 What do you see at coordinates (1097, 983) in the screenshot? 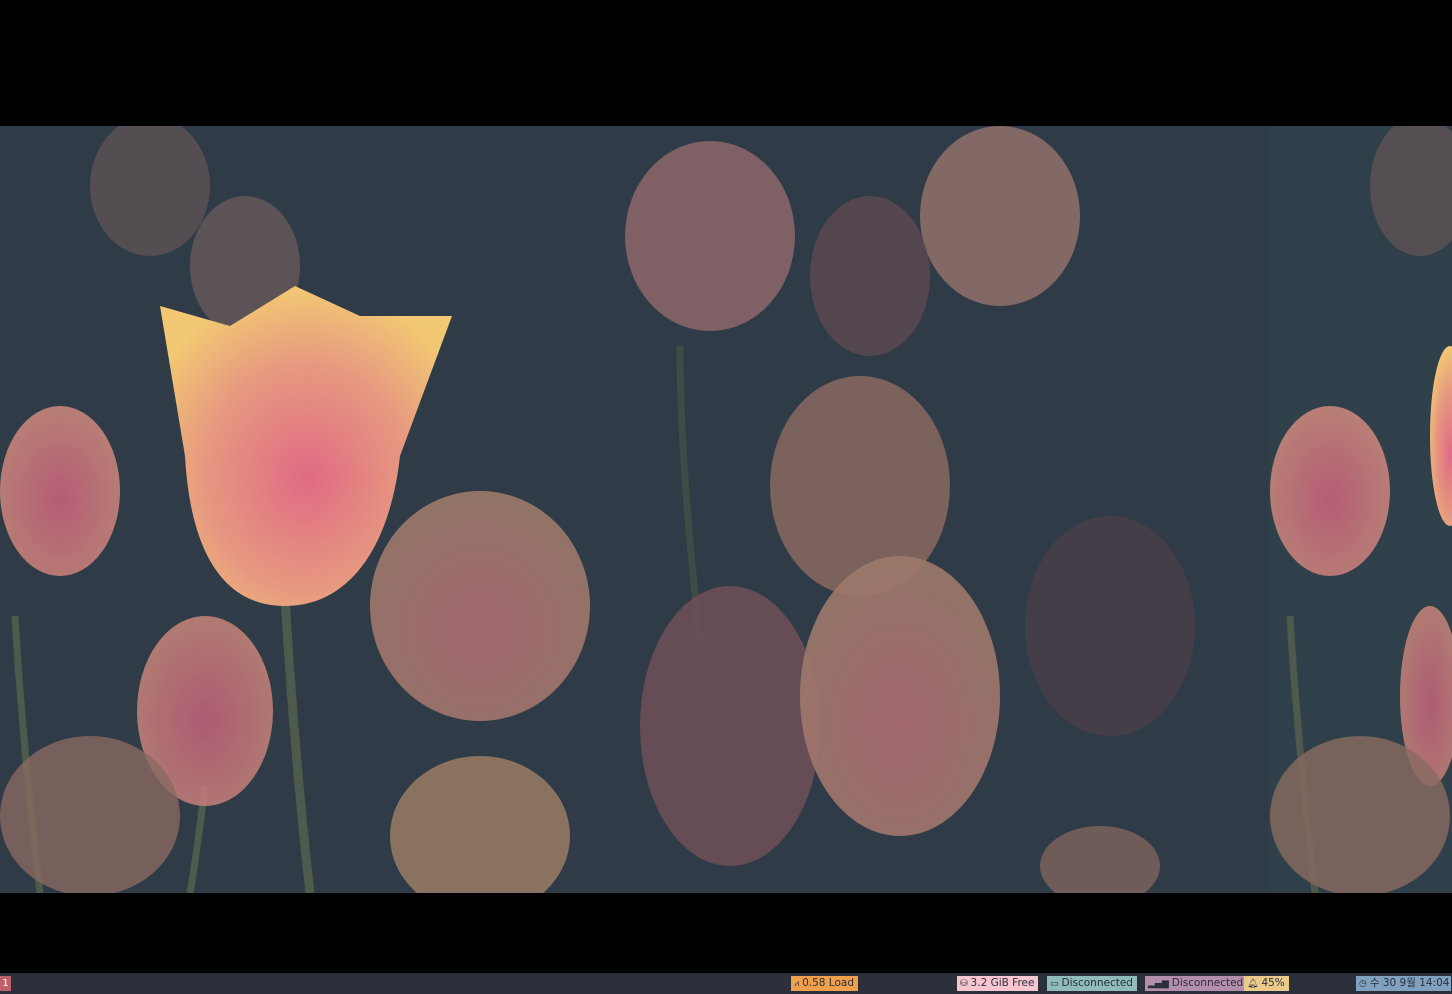
I see `wired-network-text: Disconnected` at bounding box center [1097, 983].